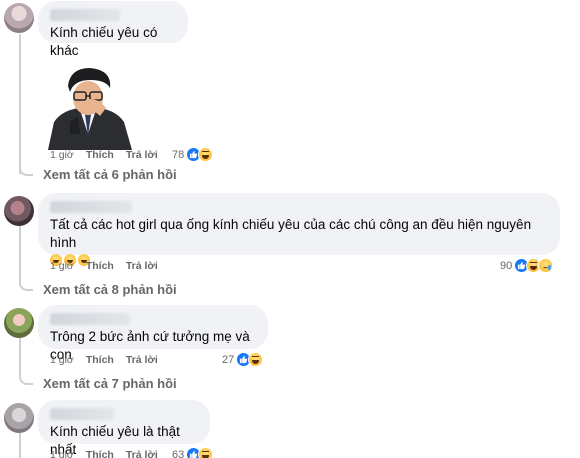 Image resolution: width=580 pixels, height=458 pixels. Describe the element at coordinates (243, 359) in the screenshot. I see `reaction-summary: 27` at that location.